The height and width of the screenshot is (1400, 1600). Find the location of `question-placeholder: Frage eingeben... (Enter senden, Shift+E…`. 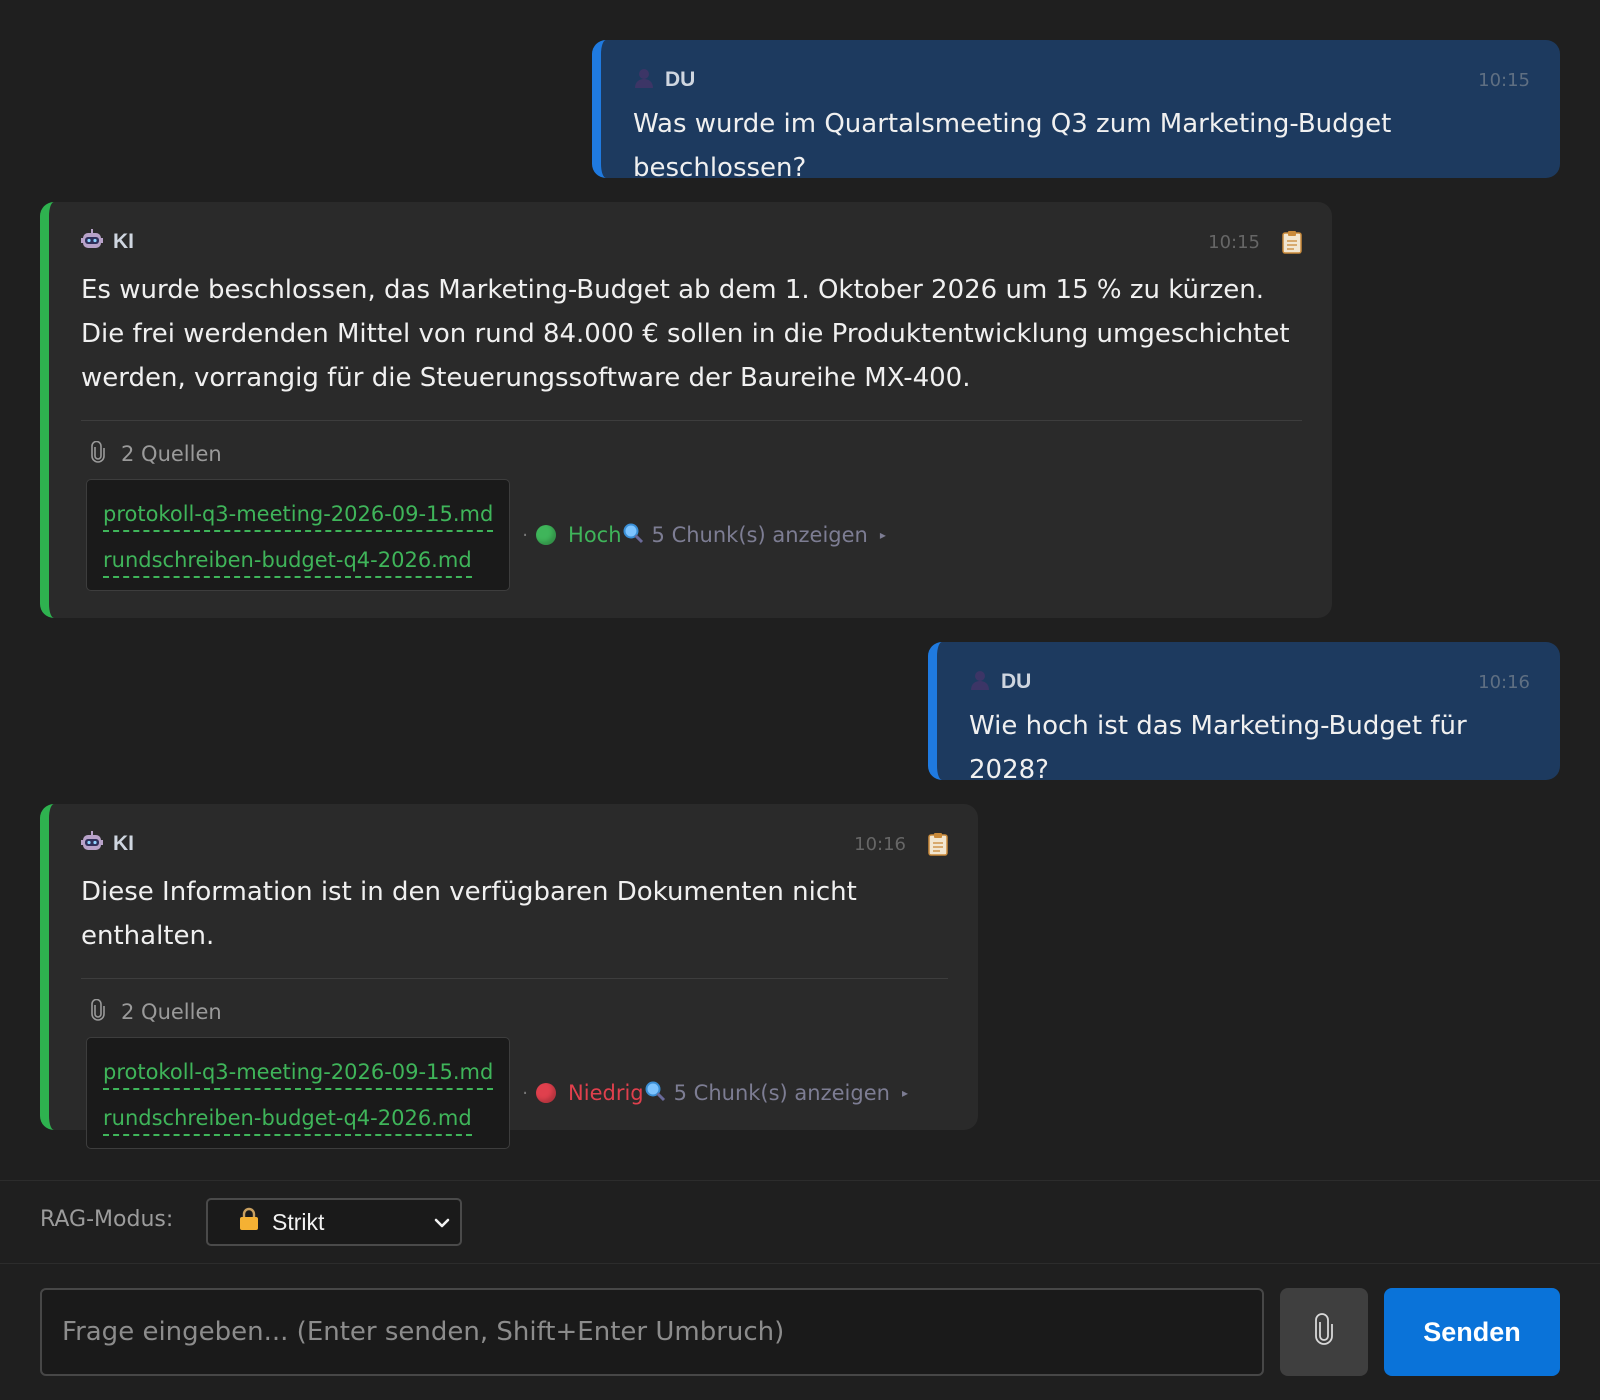

question-placeholder: Frage eingeben... (Enter senden, Shift+E… is located at coordinates (423, 1332).